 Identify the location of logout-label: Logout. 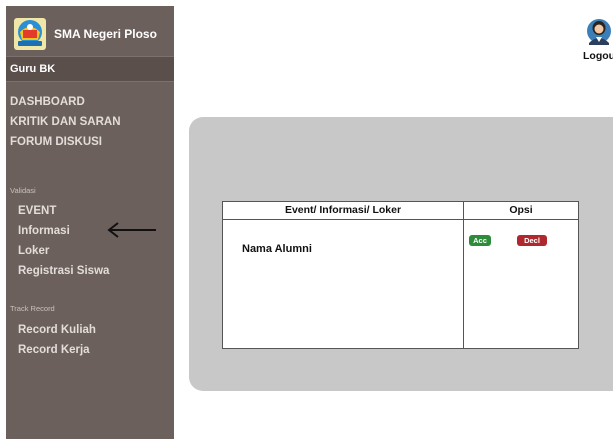
(598, 56).